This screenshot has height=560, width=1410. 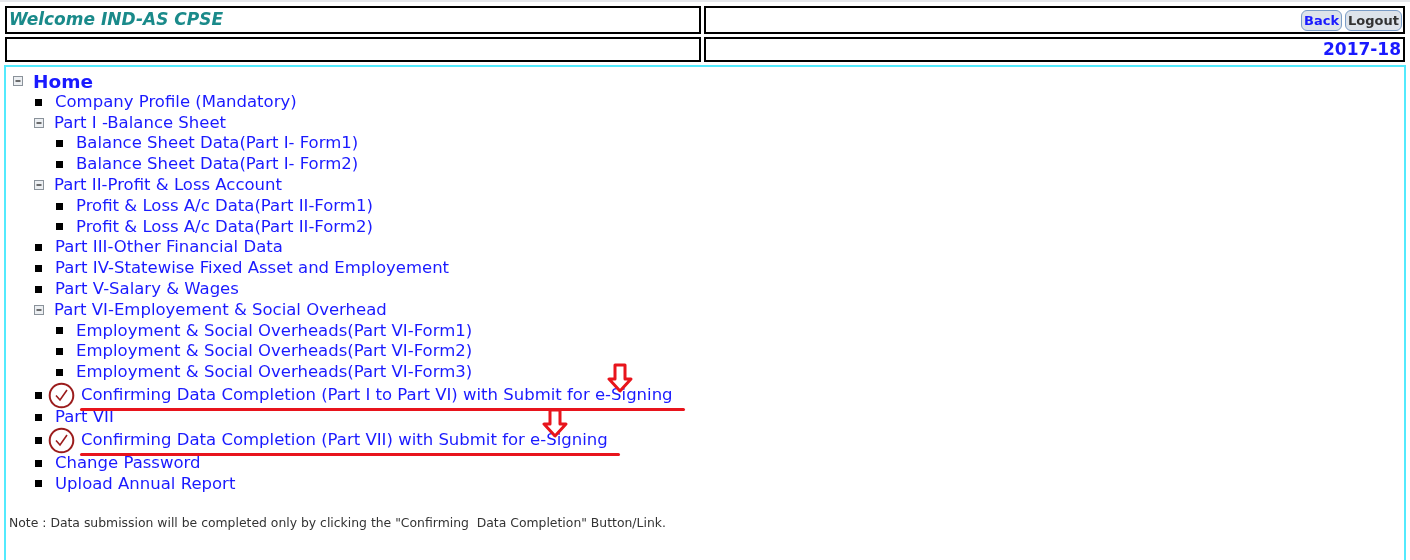 What do you see at coordinates (1373, 20) in the screenshot?
I see `logout-button: Logout` at bounding box center [1373, 20].